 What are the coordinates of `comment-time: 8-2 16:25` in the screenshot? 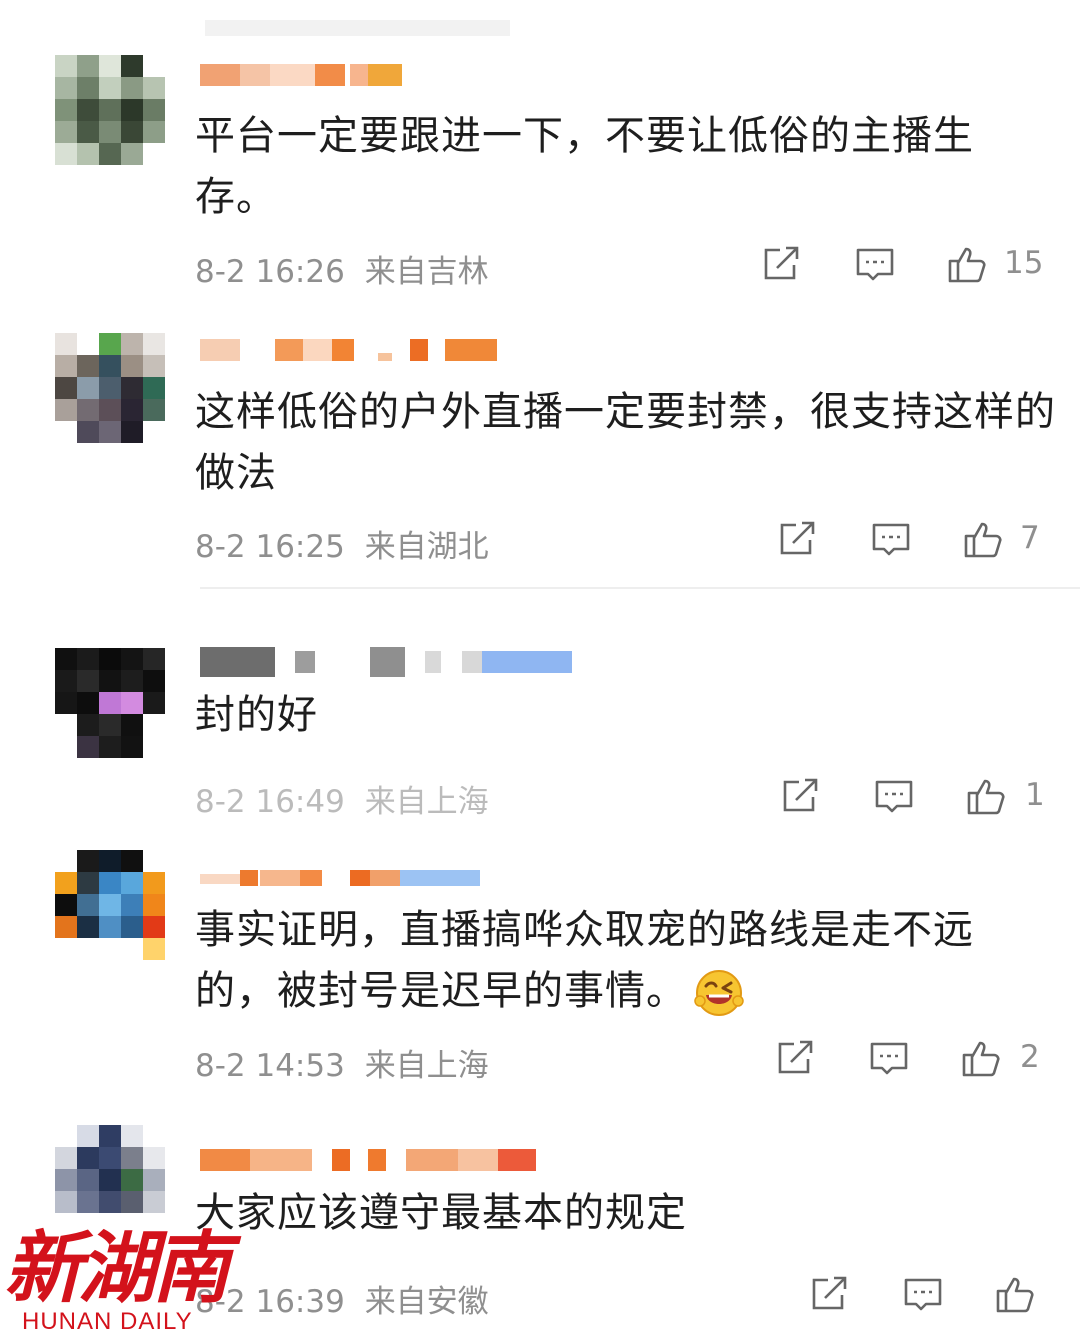 It's located at (270, 547).